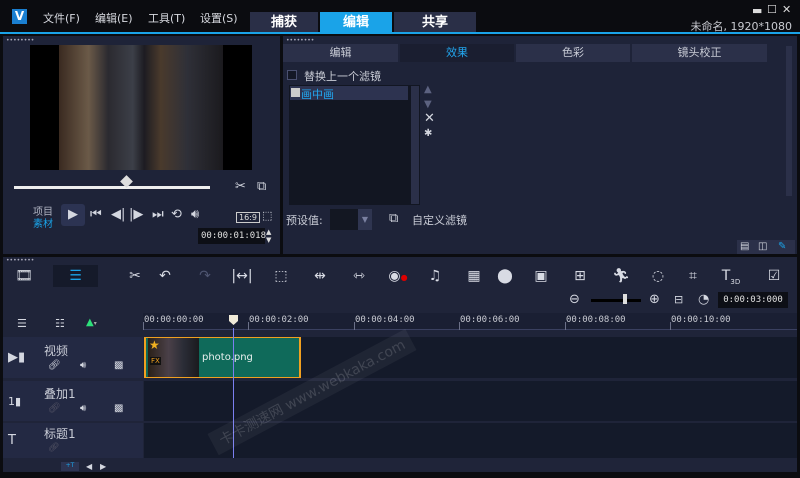 The height and width of the screenshot is (478, 800). Describe the element at coordinates (17, 357) in the screenshot. I see `video-track-icon: ▶▮` at that location.